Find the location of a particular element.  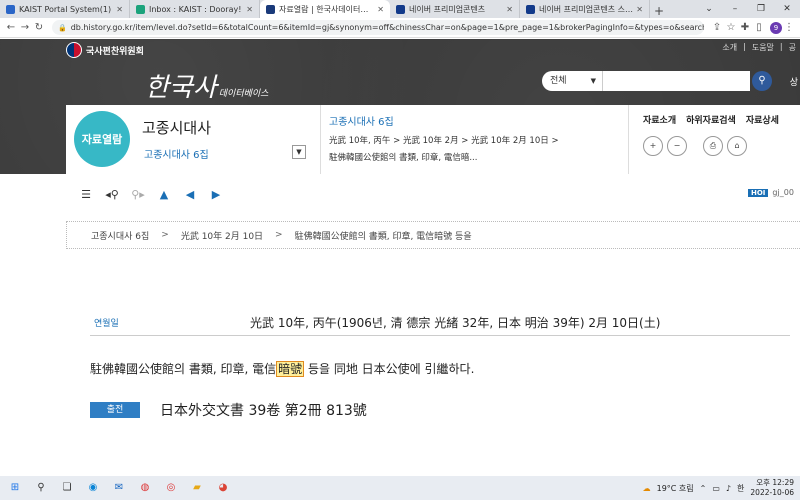

top-links: 소개 | 도움말 | 공 is located at coordinates (759, 47).